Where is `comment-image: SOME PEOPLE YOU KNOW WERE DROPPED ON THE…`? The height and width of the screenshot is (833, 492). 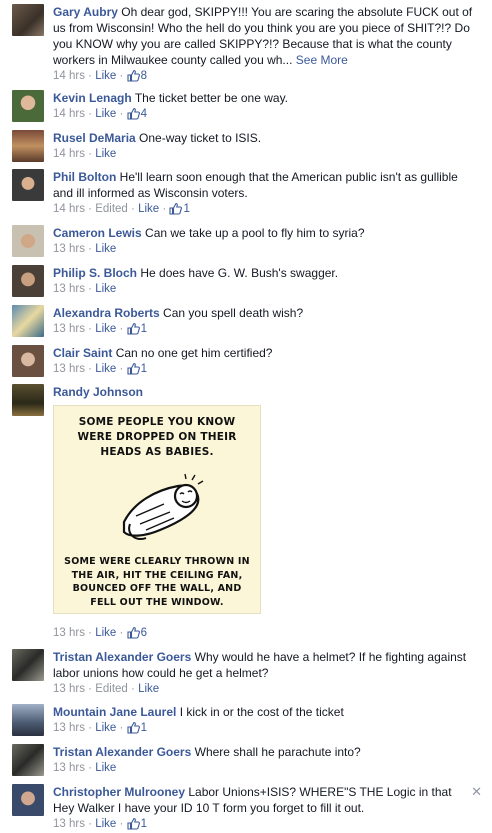
comment-image: SOME PEOPLE YOU KNOW WERE DROPPED ON THE… is located at coordinates (157, 509).